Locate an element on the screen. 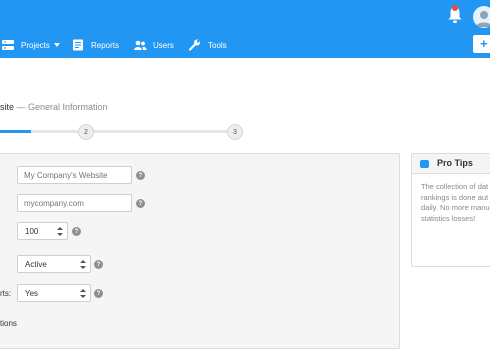  nav-tools-label: Tools is located at coordinates (217, 45).